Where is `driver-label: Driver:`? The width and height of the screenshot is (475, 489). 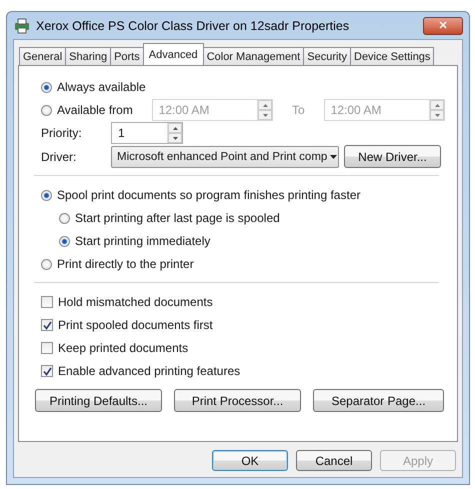
driver-label: Driver: is located at coordinates (59, 157).